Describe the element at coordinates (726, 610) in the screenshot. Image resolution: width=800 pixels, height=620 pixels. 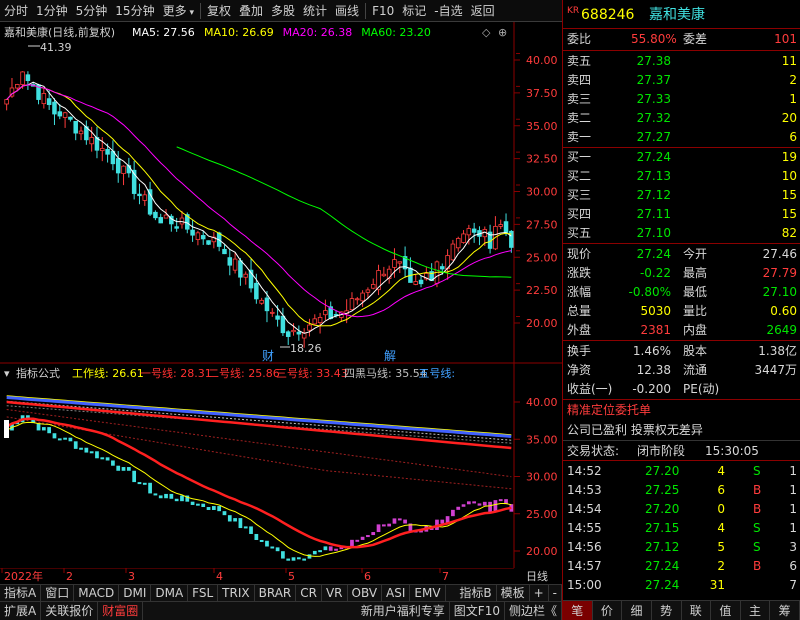
I see `panel-tab-5: 值` at that location.